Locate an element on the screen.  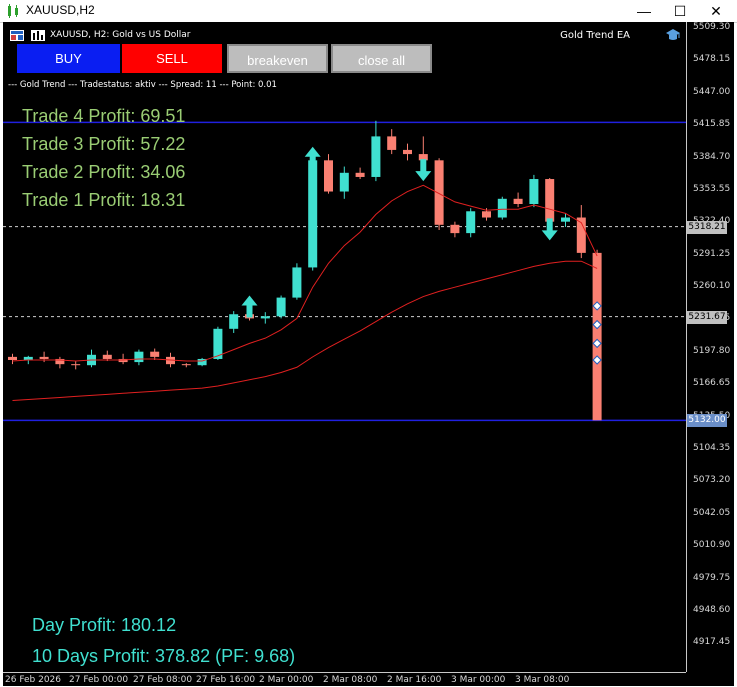
ea-name-label: Gold Trend EA is located at coordinates (595, 35).